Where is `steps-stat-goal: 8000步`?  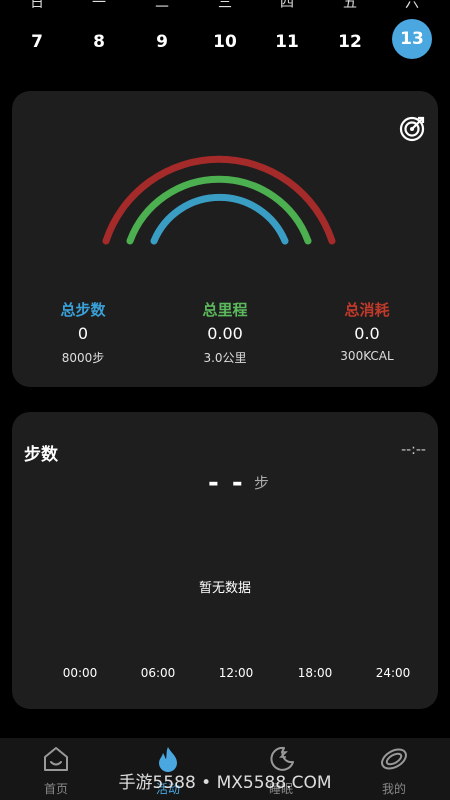 steps-stat-goal: 8000步 is located at coordinates (83, 358).